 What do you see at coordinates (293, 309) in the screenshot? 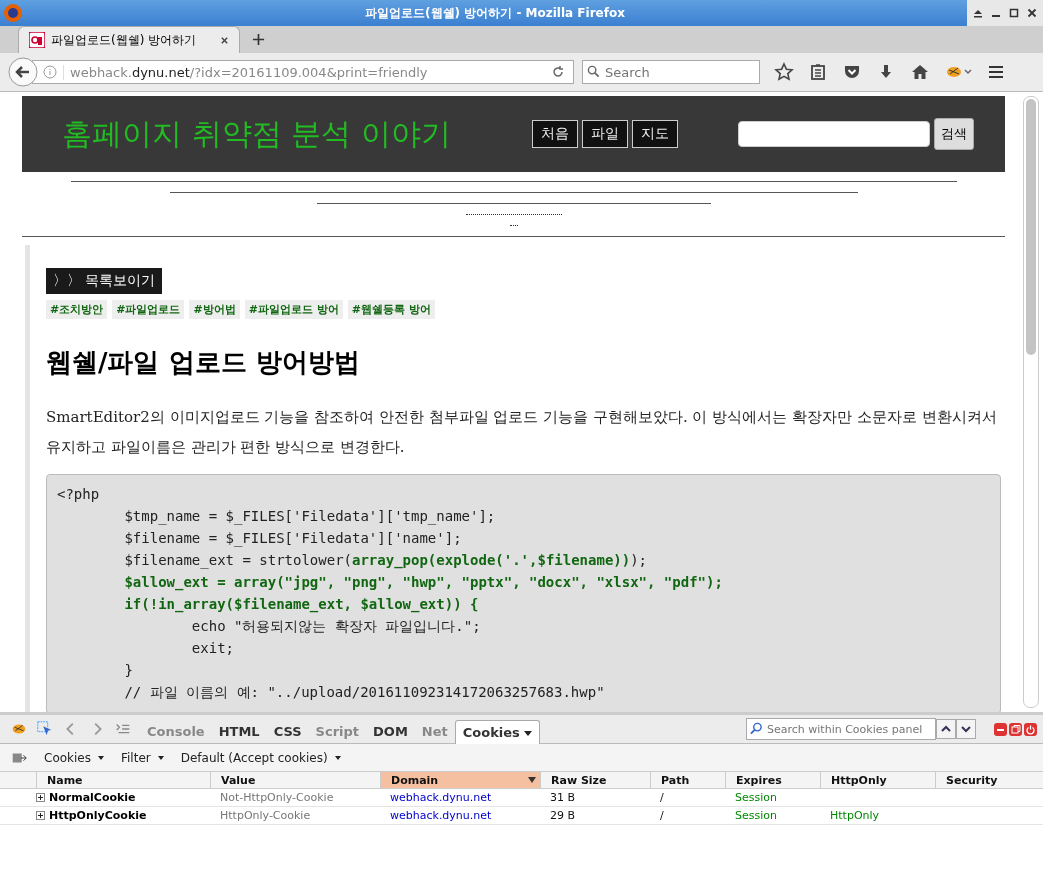
I see `tag-link: #파일업로드 방어` at bounding box center [293, 309].